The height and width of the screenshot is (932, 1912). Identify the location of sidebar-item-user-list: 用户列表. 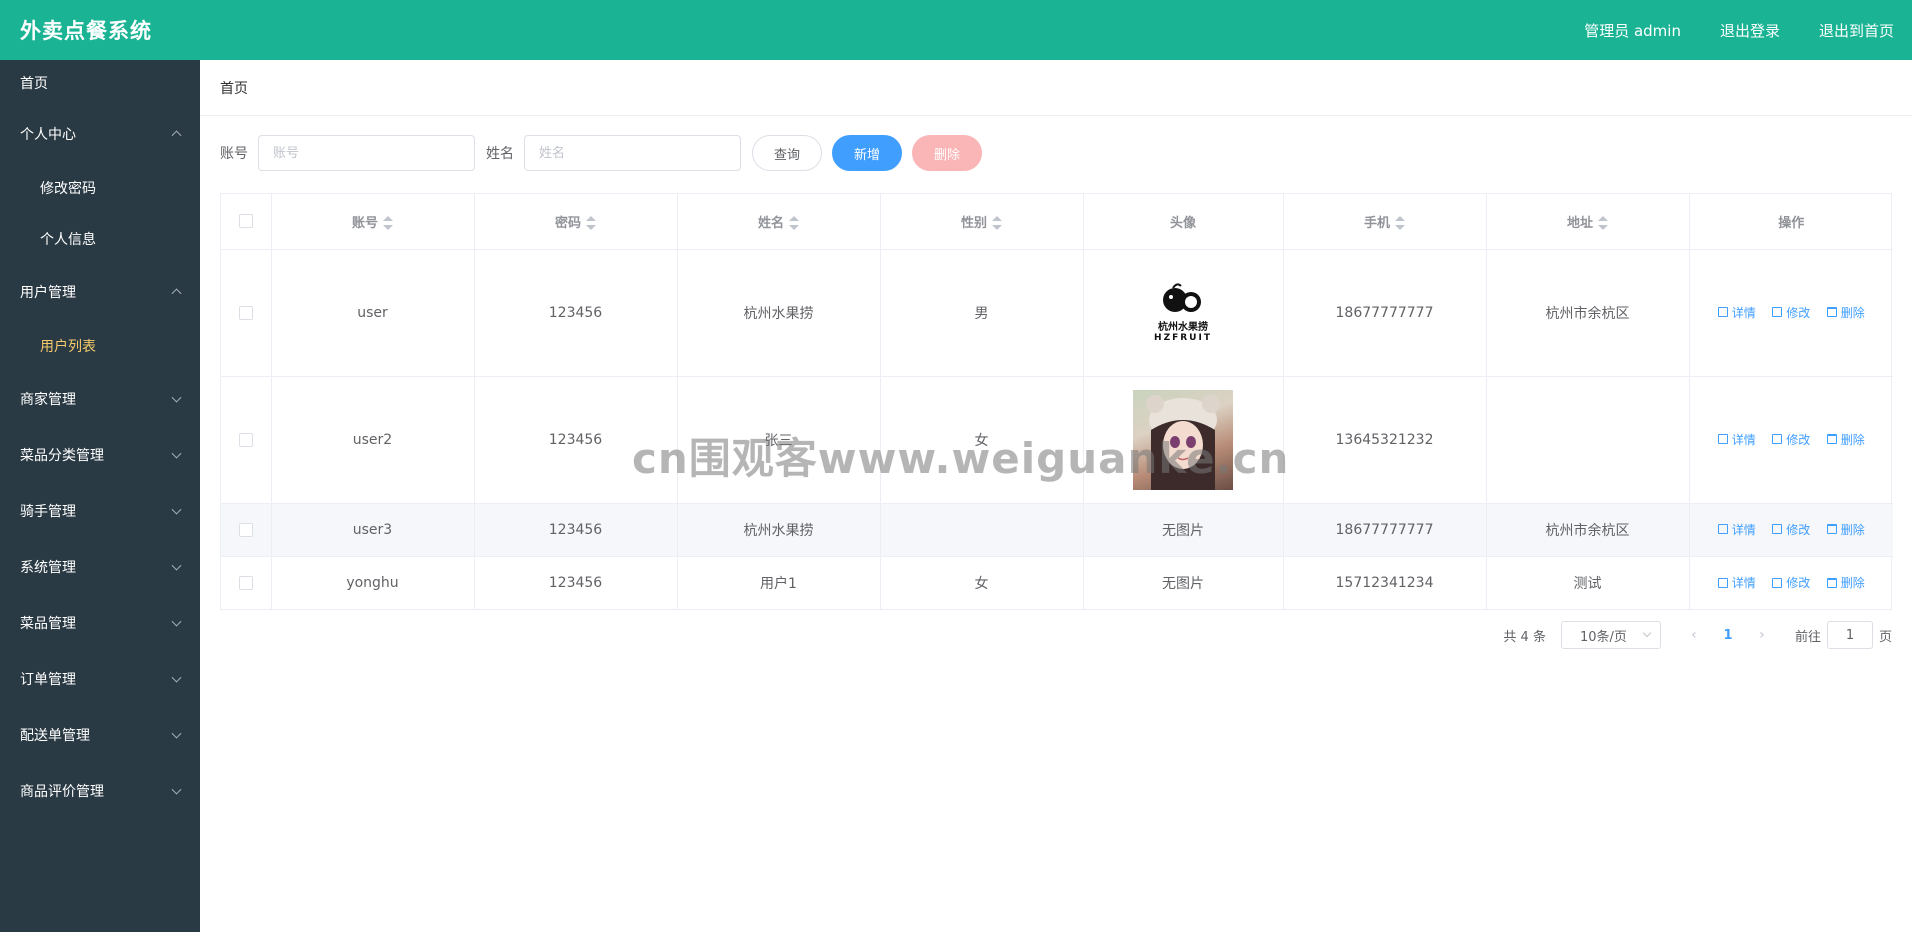
(100, 345).